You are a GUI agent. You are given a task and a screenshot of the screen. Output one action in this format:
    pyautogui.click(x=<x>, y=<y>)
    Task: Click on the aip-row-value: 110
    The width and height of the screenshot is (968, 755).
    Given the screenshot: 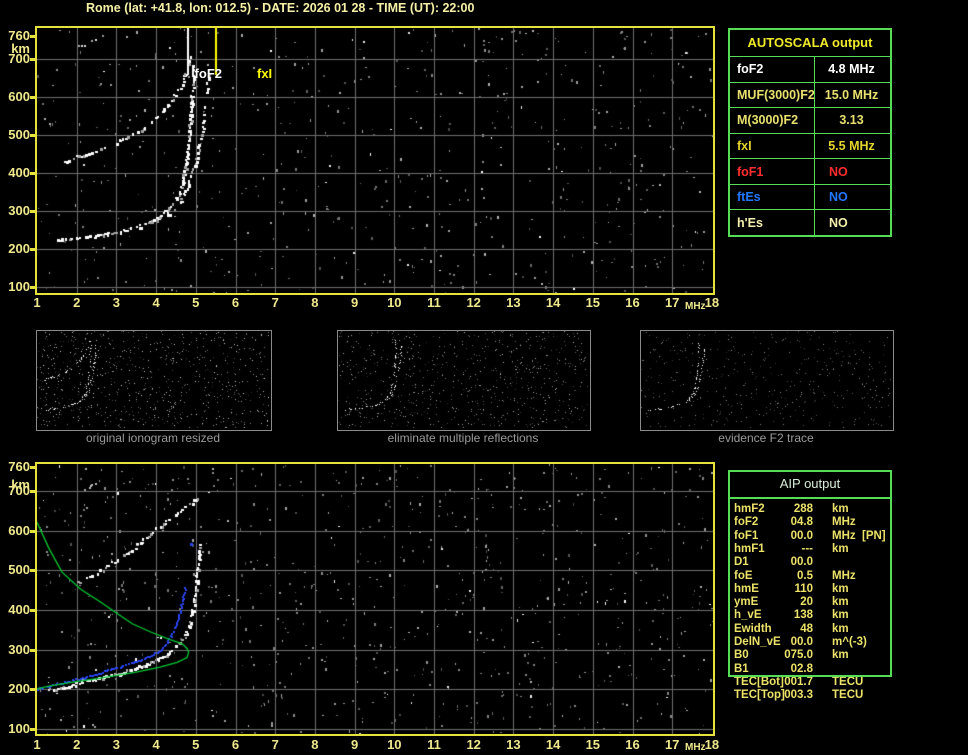 What is the action you would take?
    pyautogui.click(x=803, y=588)
    